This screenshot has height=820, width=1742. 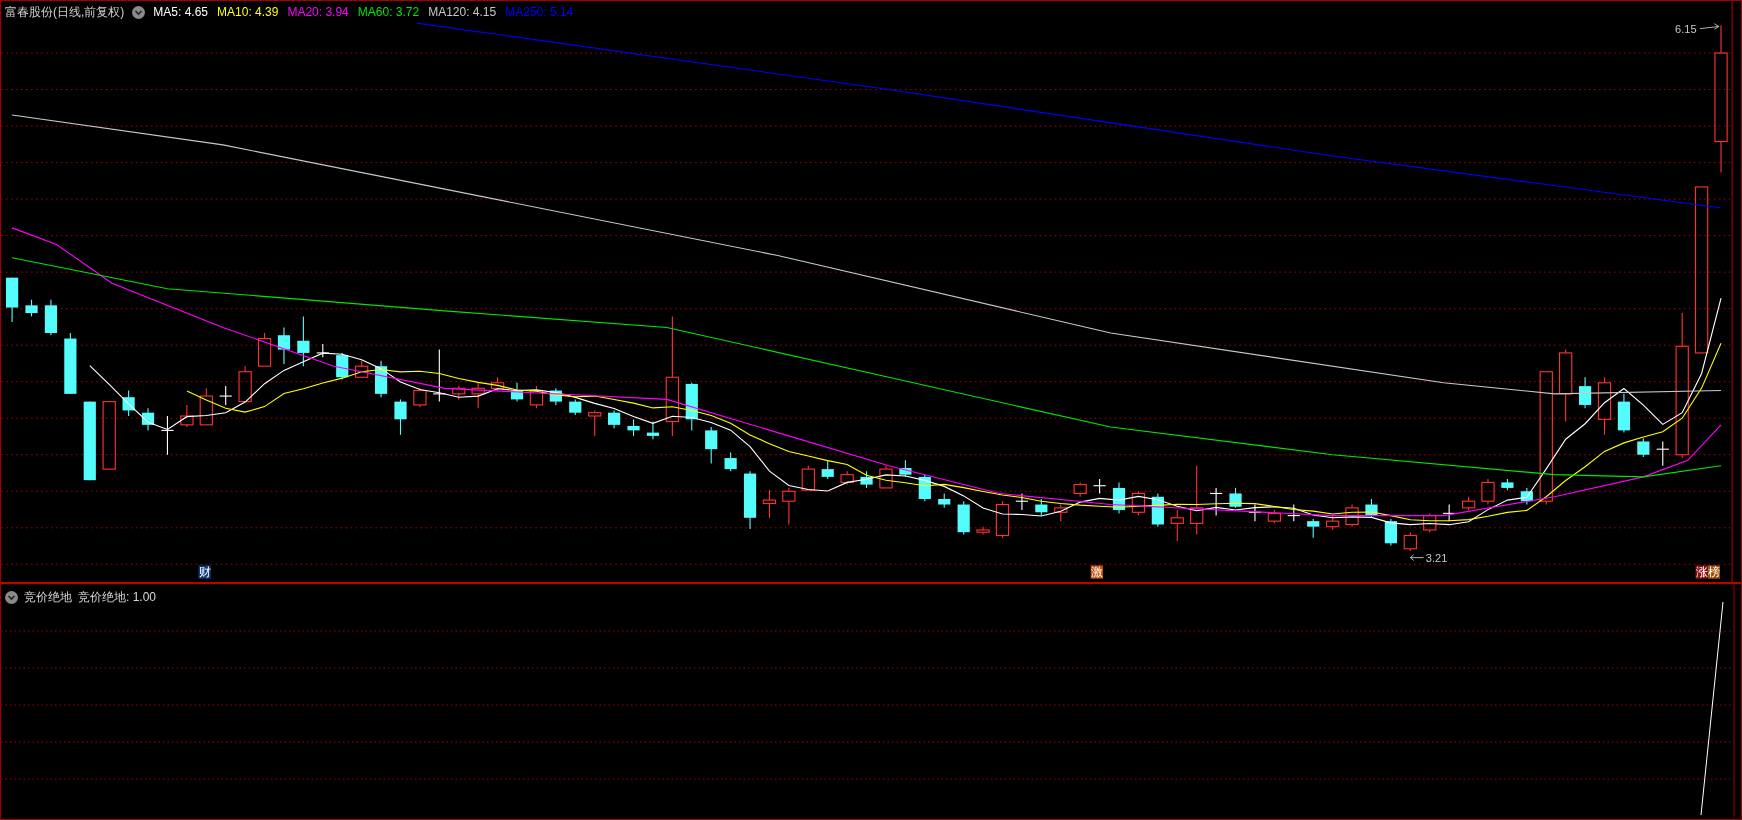 What do you see at coordinates (1096, 572) in the screenshot?
I see `signal-tag: 激` at bounding box center [1096, 572].